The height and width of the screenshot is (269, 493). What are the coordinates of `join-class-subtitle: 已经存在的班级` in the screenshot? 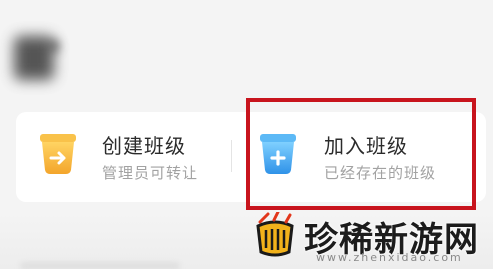 It's located at (380, 173).